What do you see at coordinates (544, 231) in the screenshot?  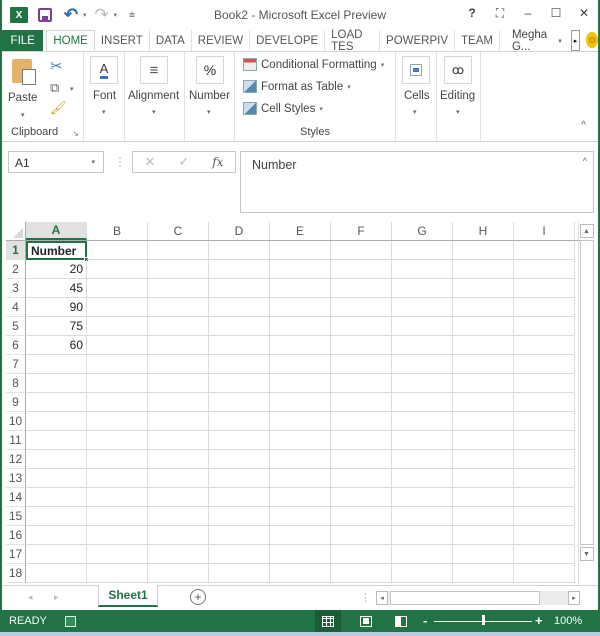 I see `column-header: I` at bounding box center [544, 231].